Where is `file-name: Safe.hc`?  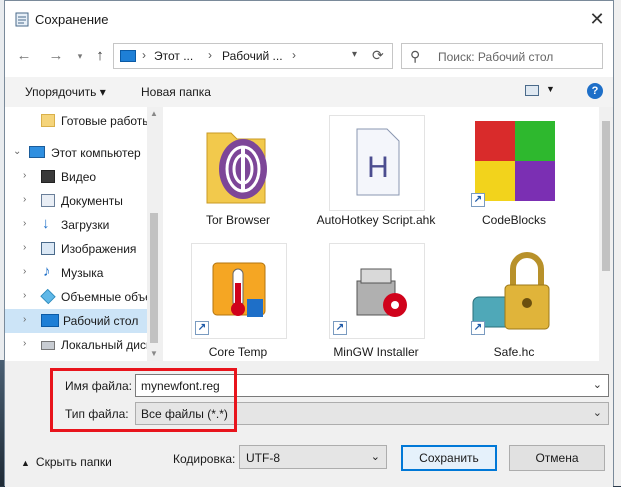
file-name: Safe.hc is located at coordinates (514, 352).